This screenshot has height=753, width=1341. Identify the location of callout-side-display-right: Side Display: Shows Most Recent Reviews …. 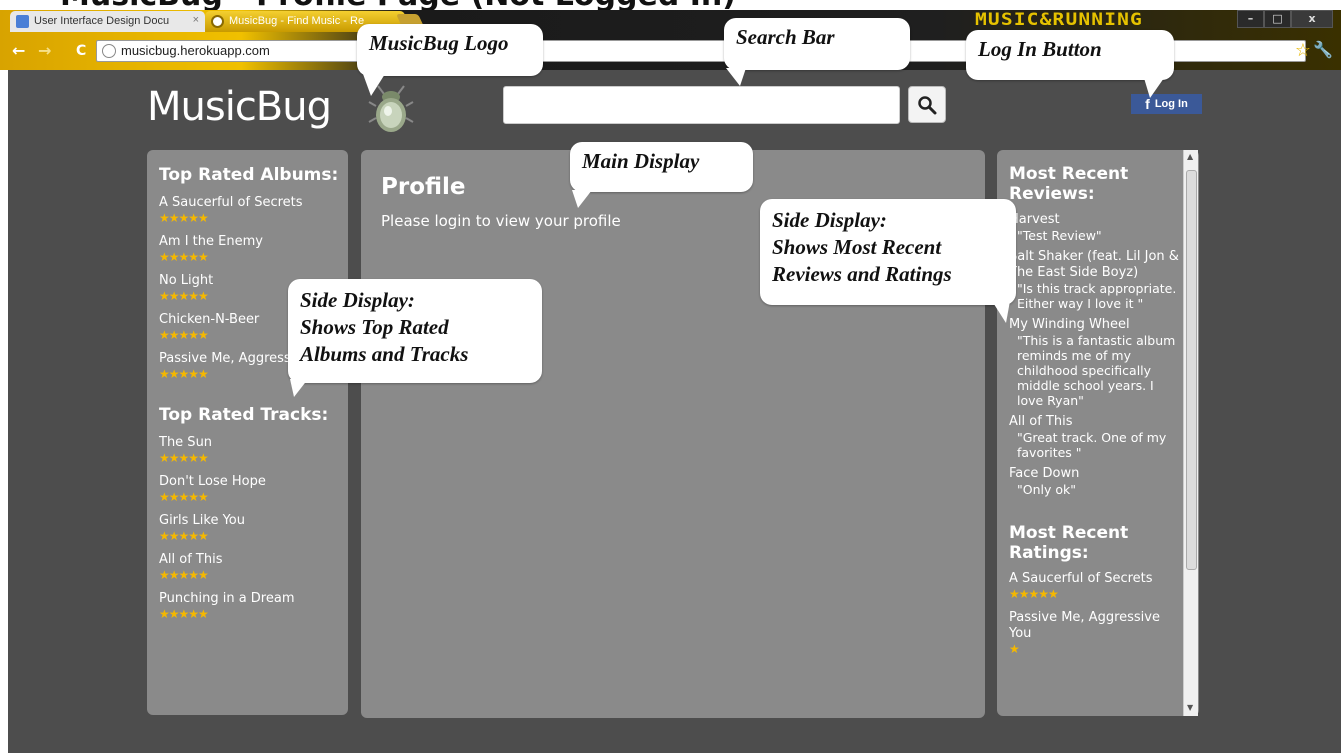
(888, 261).